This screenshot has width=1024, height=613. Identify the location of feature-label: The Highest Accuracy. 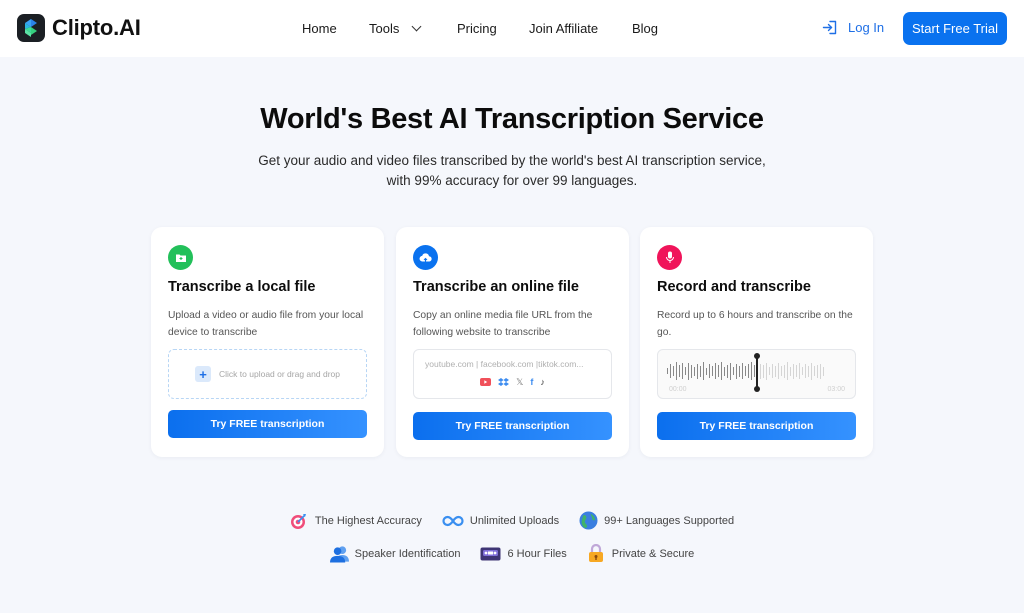
(368, 520).